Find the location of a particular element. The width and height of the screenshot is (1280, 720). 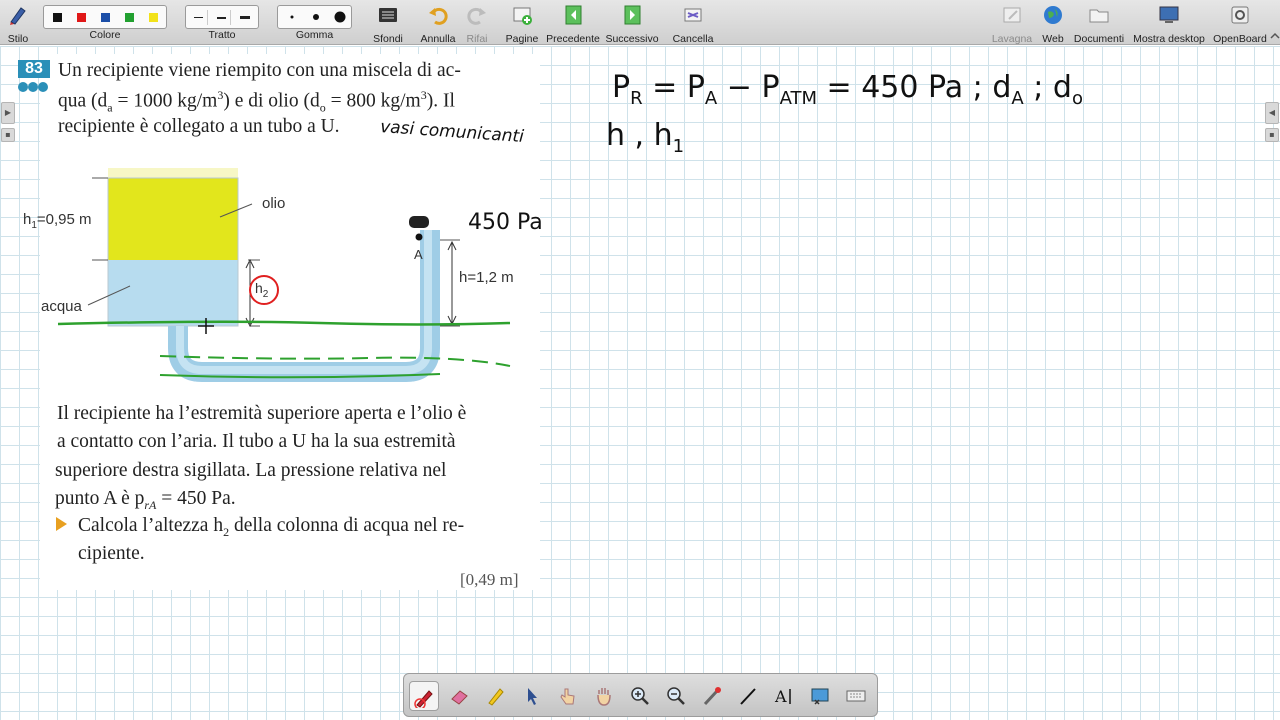

formula-line-1: PR = PA − PATM = 450 Pa ; dA ; do is located at coordinates (847, 89).